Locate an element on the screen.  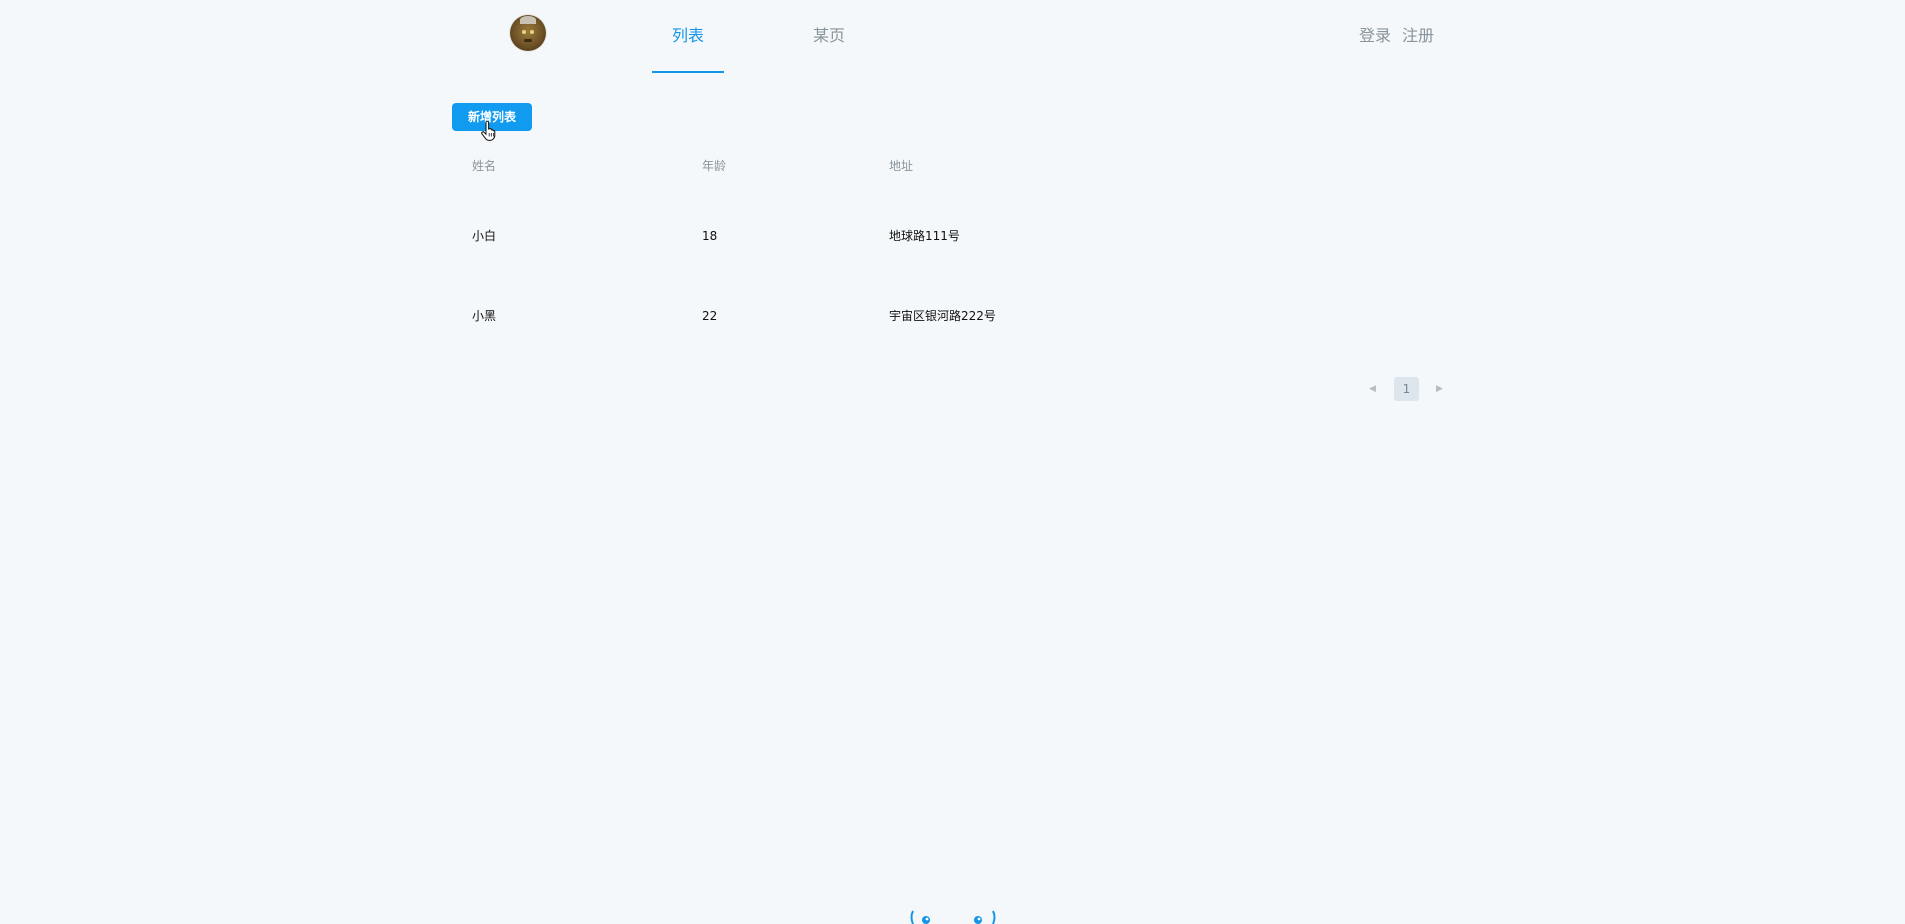
avatar-hair is located at coordinates (528, 20).